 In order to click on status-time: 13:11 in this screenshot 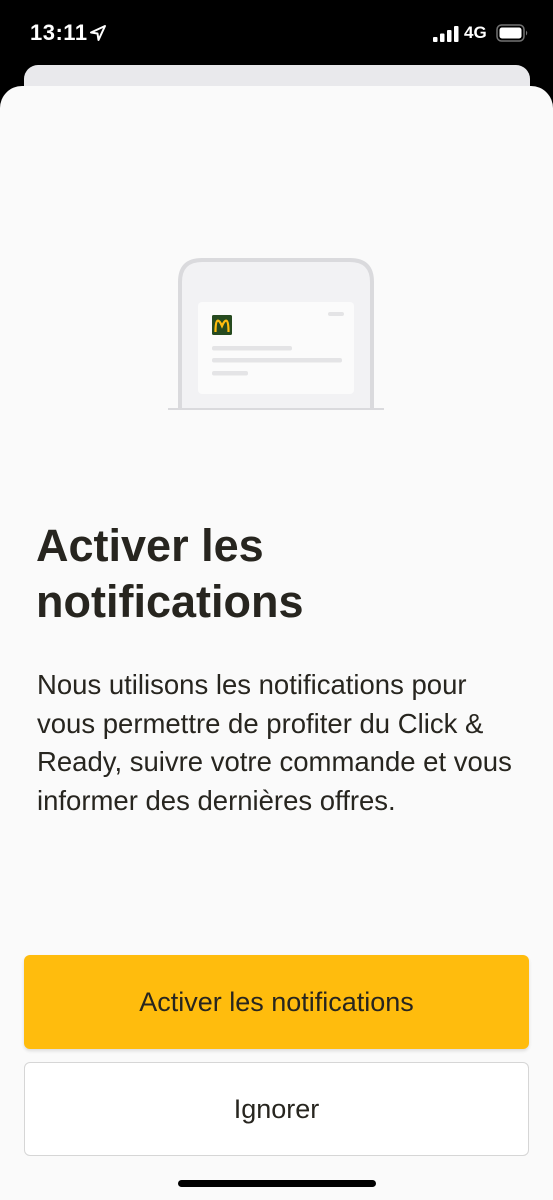, I will do `click(59, 32)`.